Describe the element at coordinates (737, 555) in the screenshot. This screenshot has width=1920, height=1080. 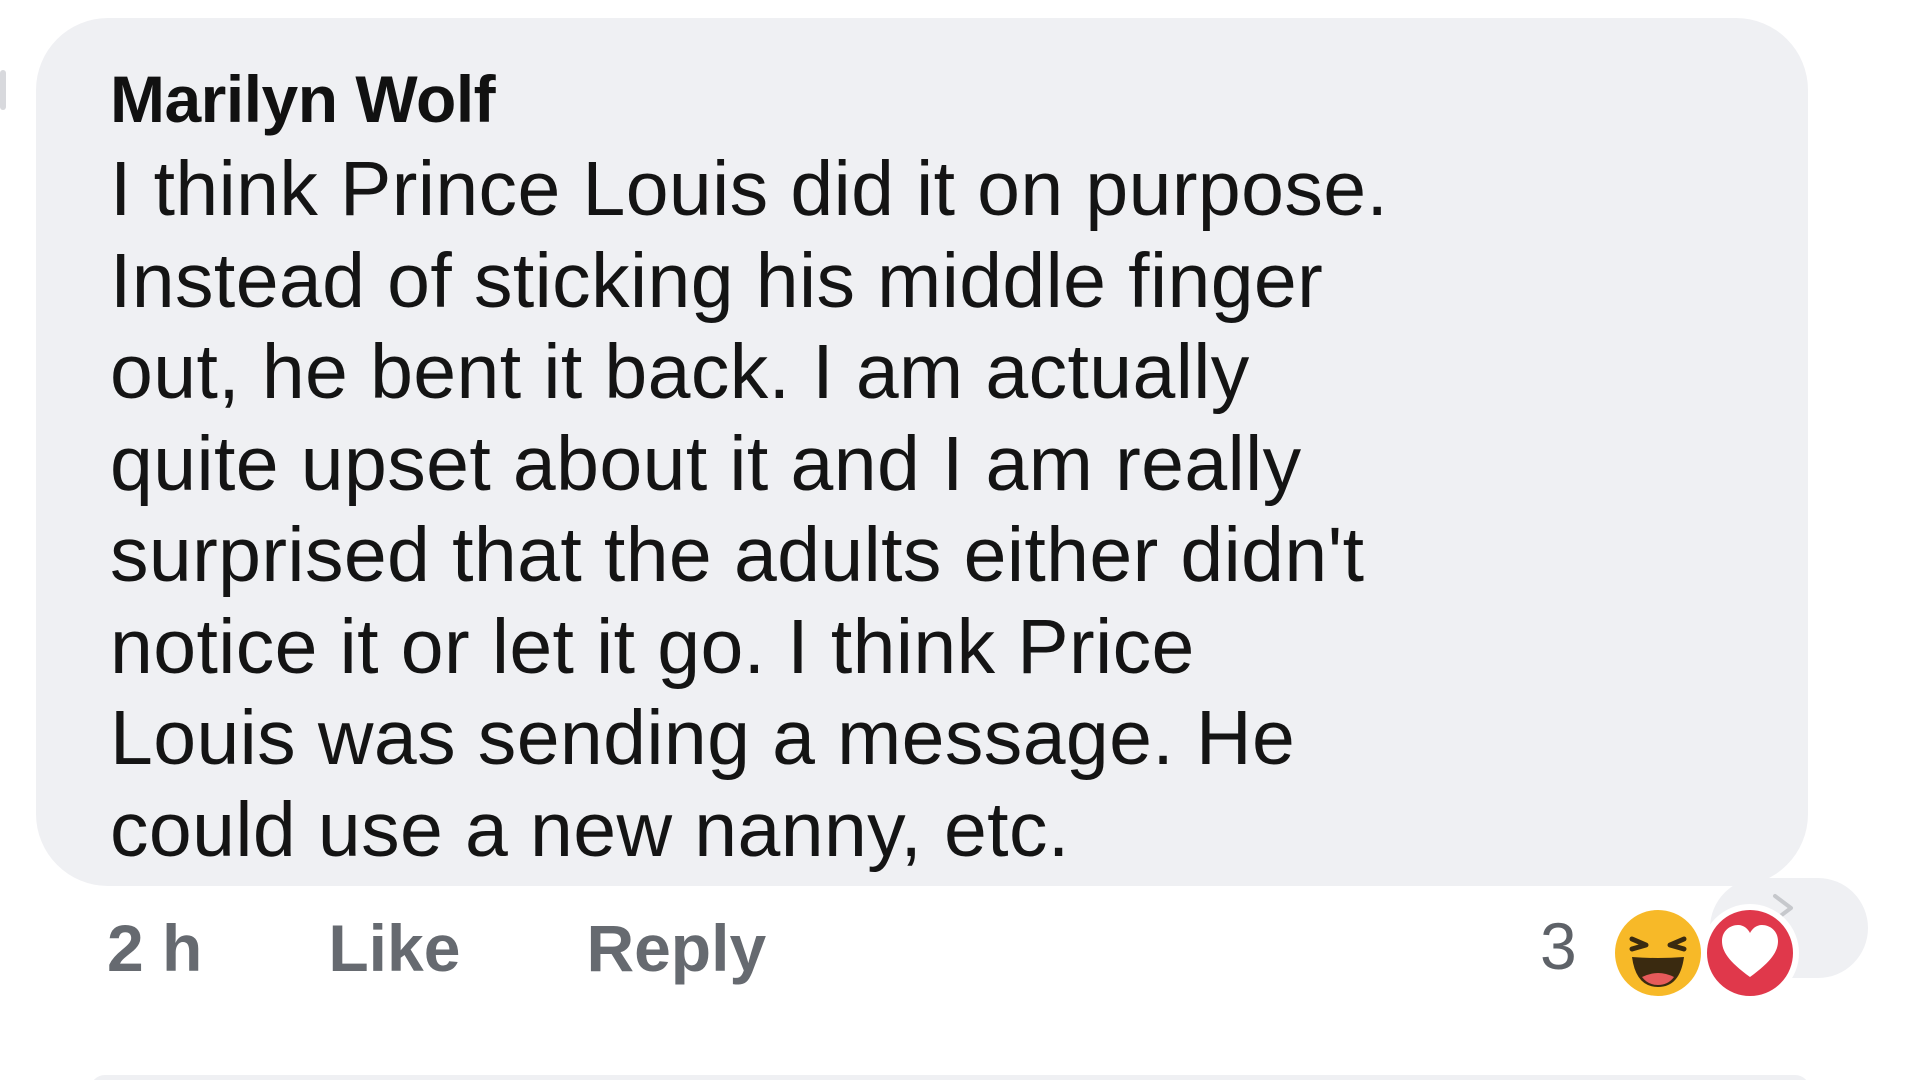
I see `comment-line: surprised that the adults either didn't` at that location.